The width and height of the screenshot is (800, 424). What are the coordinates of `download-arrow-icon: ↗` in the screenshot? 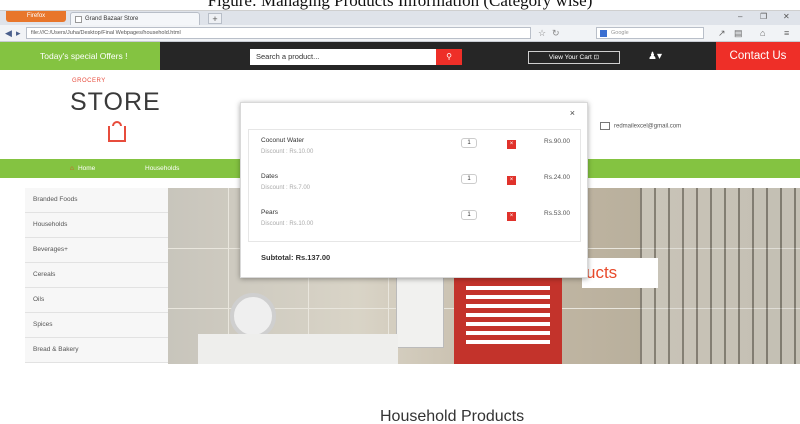 It's located at (722, 33).